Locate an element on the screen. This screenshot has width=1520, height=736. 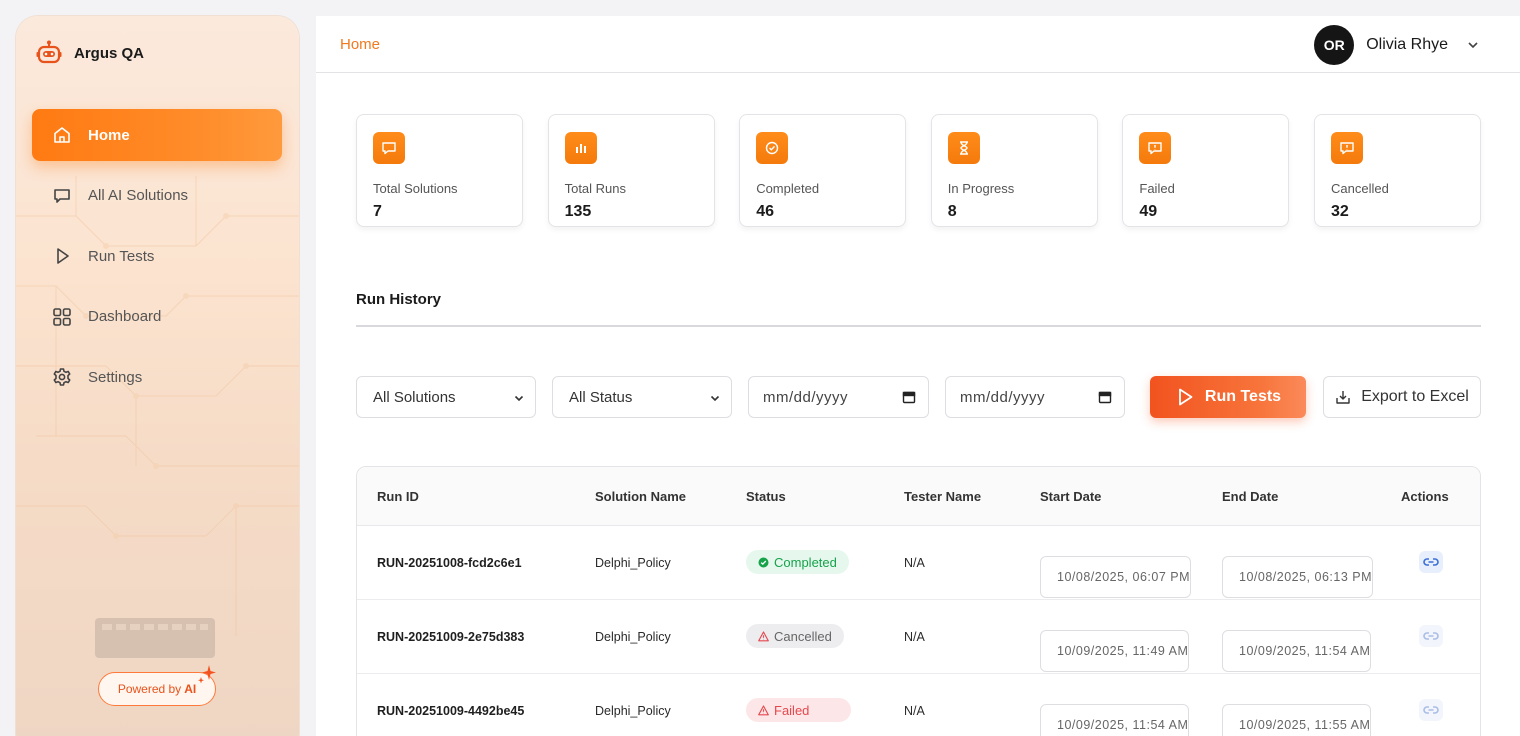
end-date-input: mm/dd/yyyy is located at coordinates (1035, 397).